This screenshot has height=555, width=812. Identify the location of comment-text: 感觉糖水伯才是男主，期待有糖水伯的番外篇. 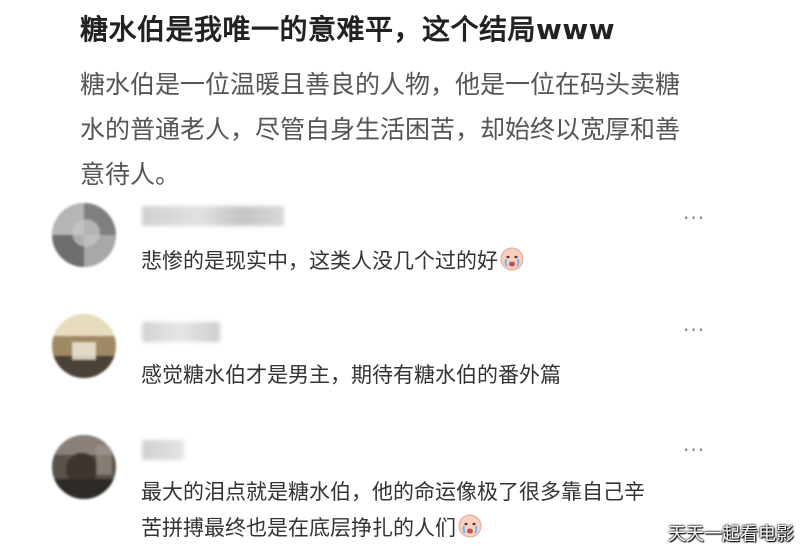
(351, 375).